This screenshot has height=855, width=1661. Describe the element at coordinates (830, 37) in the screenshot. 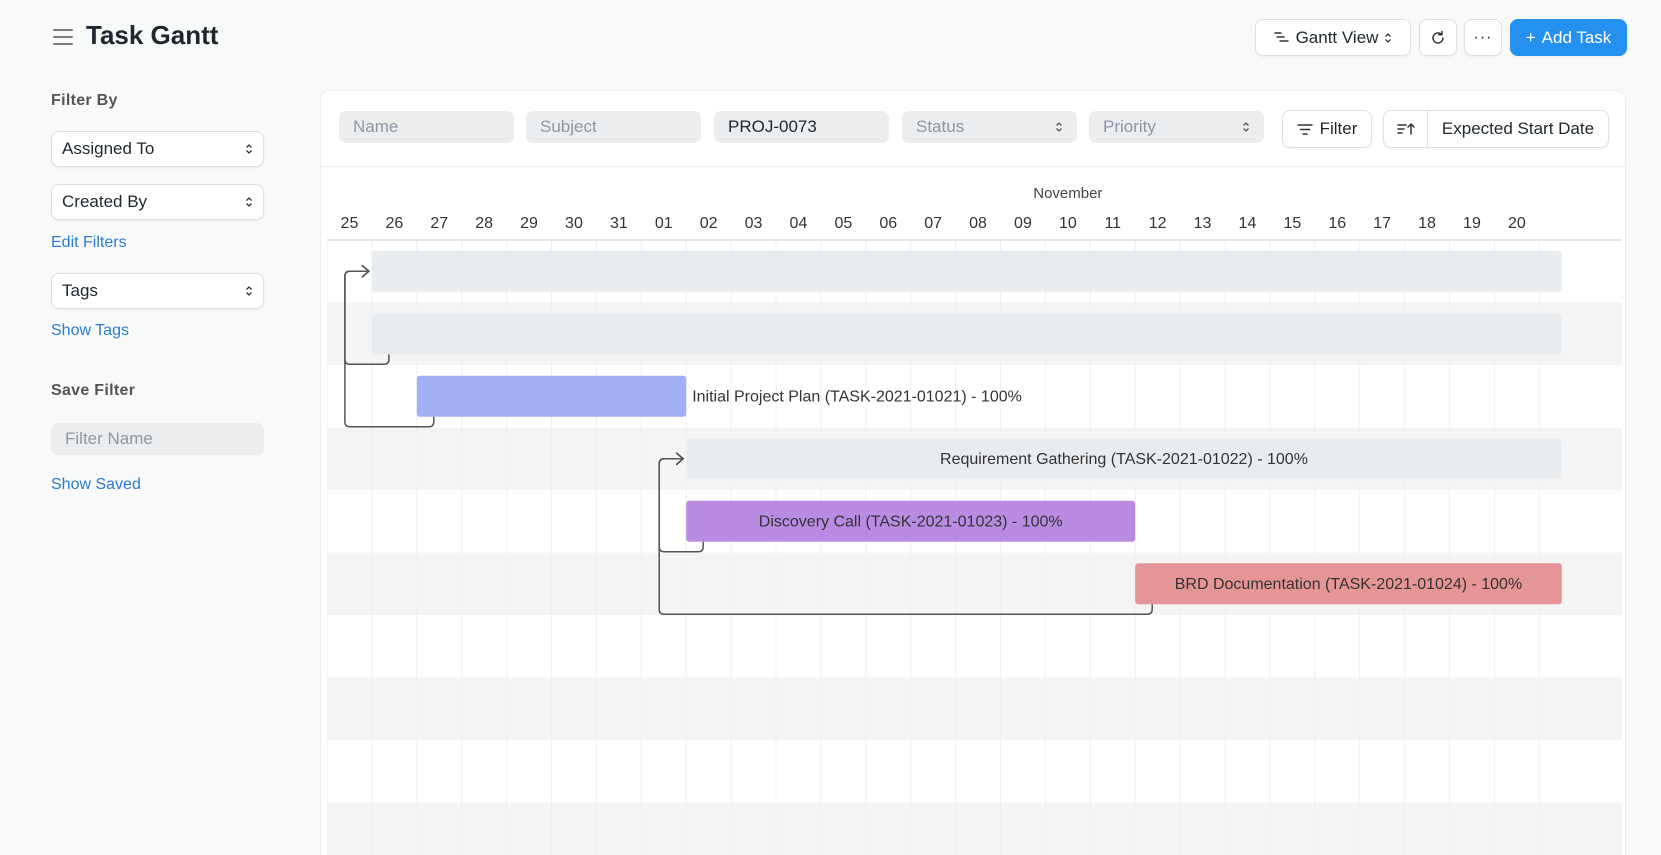

I see `page-header: Task Gantt Gantt View ··· + Add Task` at that location.